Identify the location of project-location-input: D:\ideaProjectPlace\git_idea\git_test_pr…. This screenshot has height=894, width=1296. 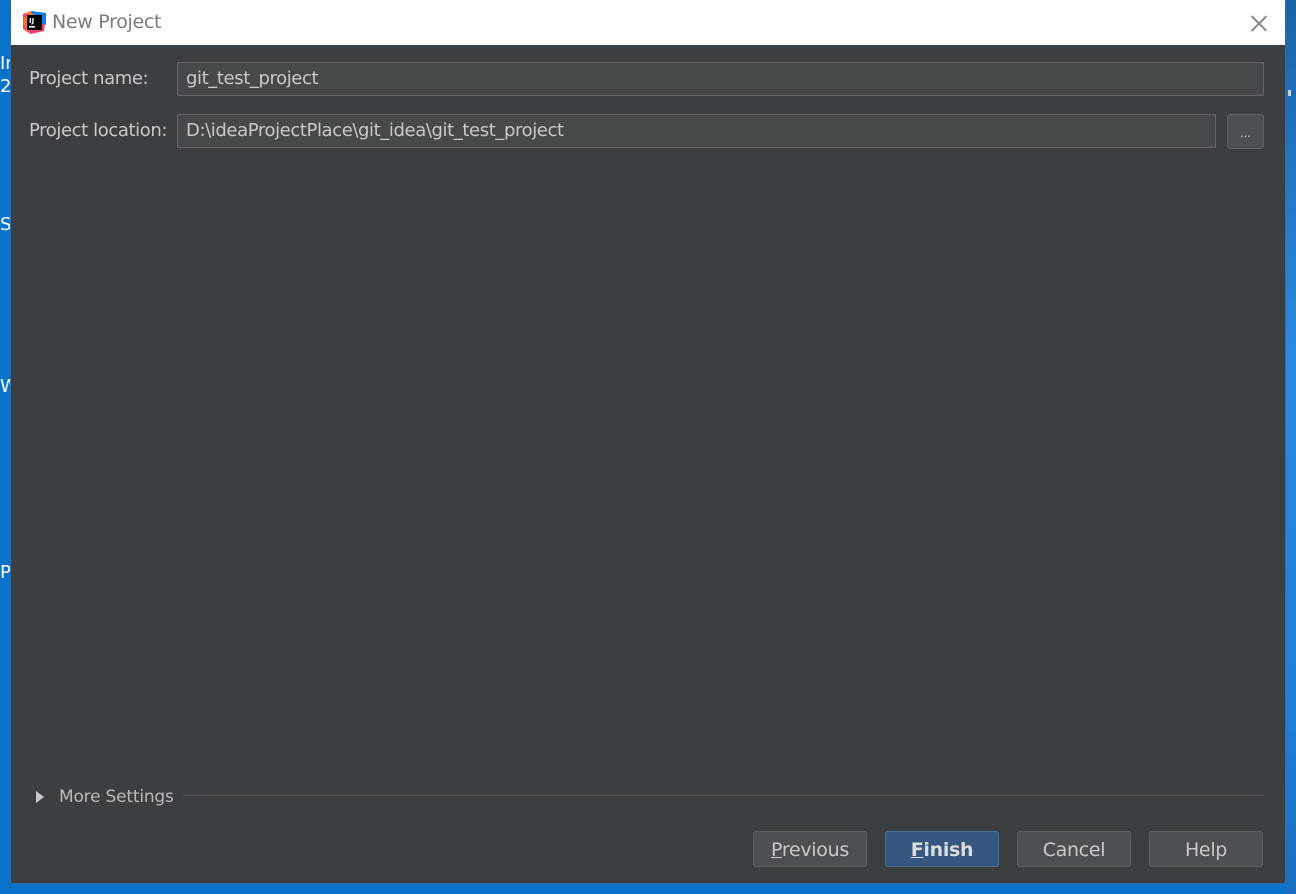
(696, 131).